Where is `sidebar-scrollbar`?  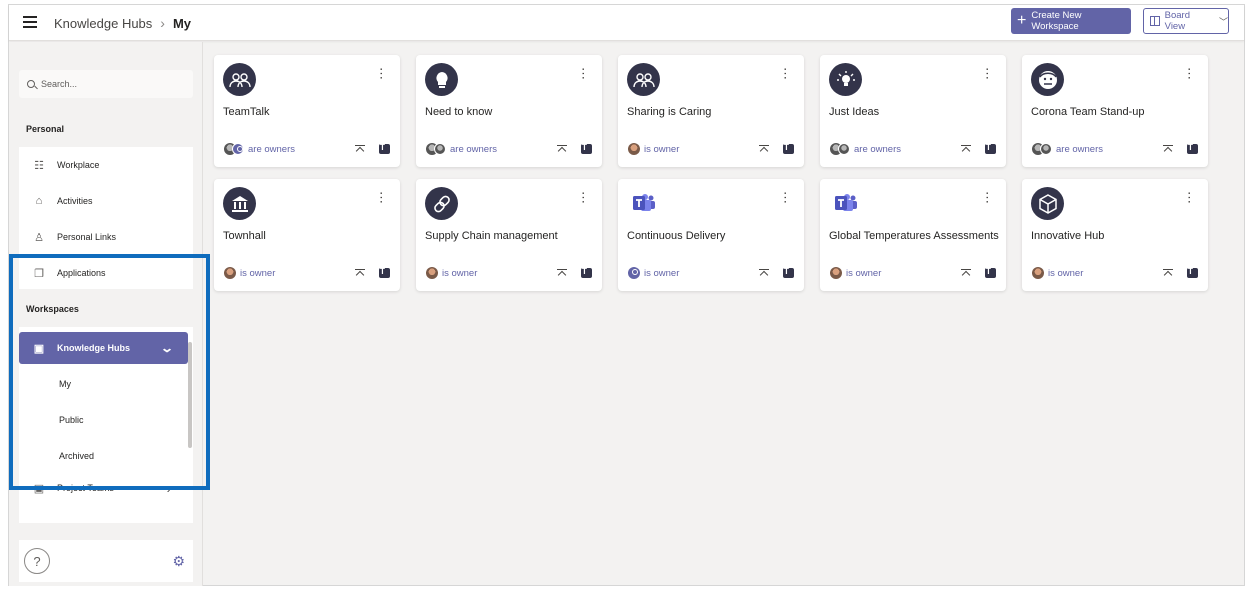 sidebar-scrollbar is located at coordinates (190, 395).